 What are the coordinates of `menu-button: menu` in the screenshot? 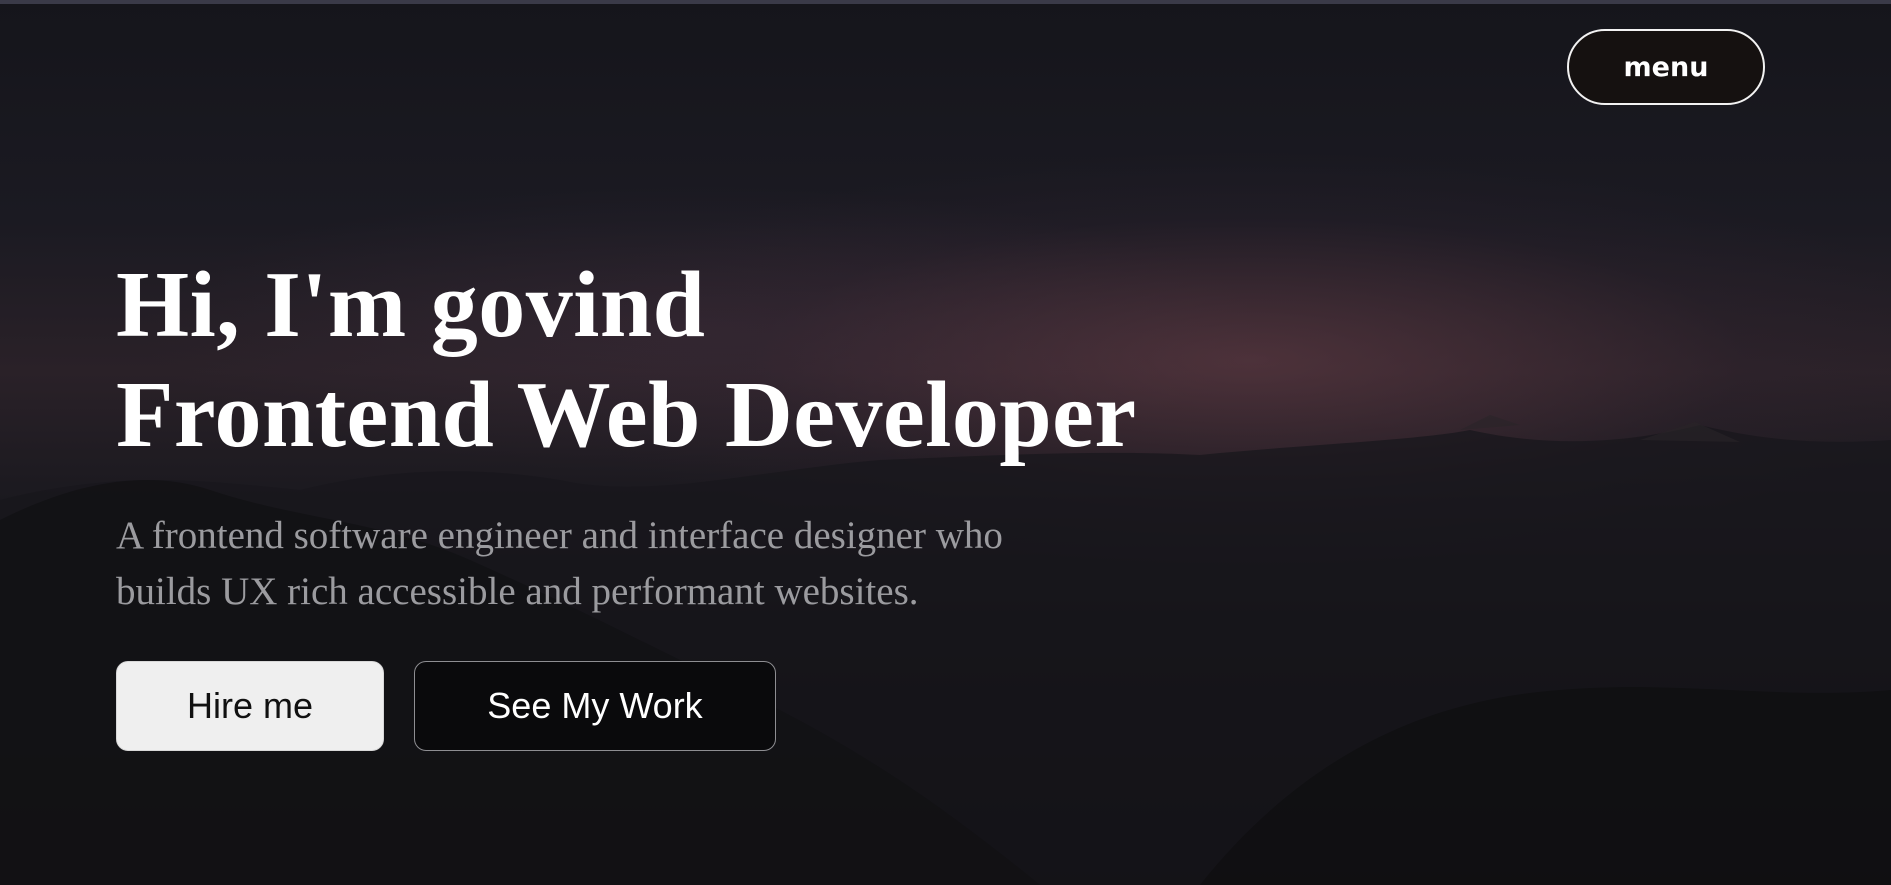 It's located at (1666, 67).